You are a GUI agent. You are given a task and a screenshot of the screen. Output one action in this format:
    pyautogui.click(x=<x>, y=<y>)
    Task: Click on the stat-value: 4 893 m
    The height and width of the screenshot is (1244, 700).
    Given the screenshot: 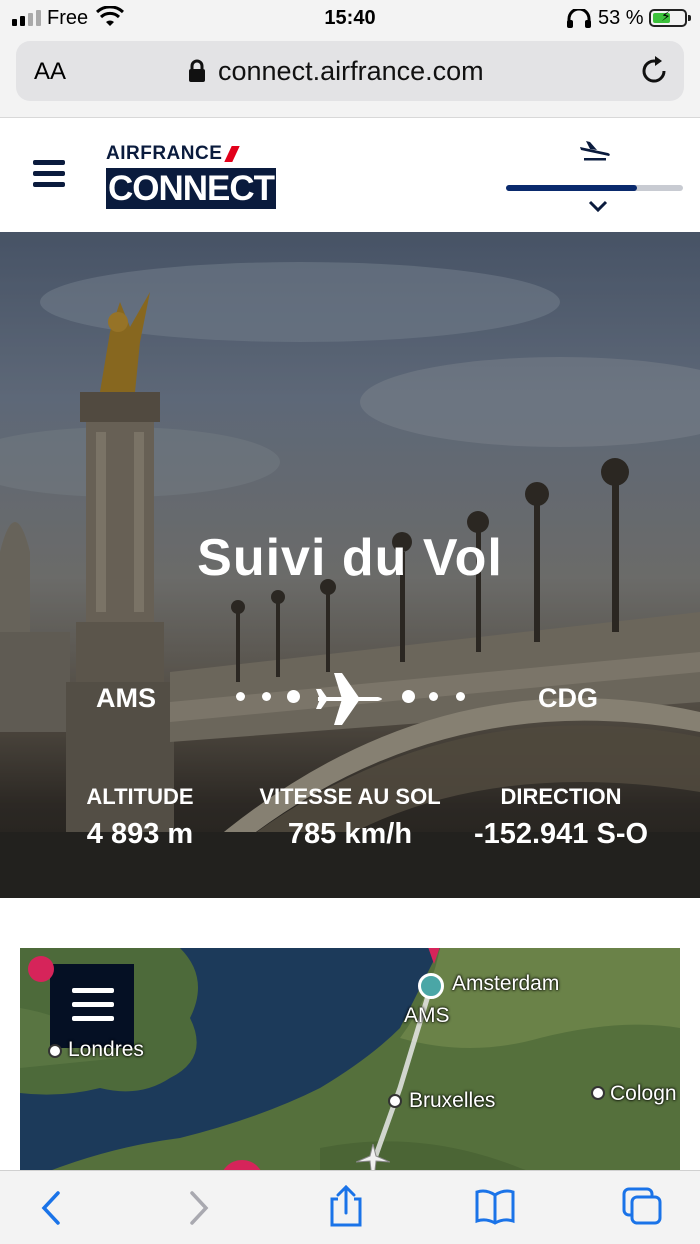 What is the action you would take?
    pyautogui.click(x=140, y=834)
    